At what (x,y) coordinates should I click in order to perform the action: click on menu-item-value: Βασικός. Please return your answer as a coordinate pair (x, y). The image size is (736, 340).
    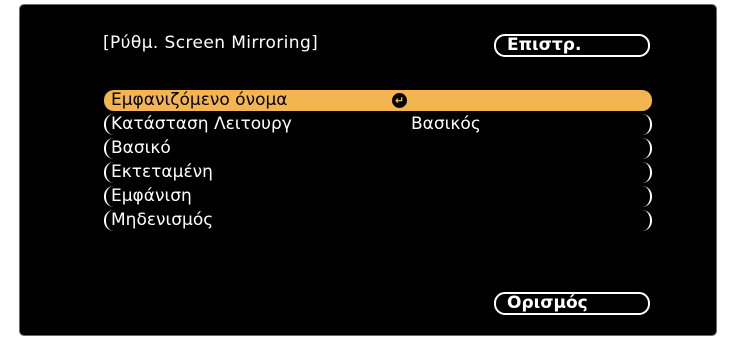
    Looking at the image, I should click on (446, 124).